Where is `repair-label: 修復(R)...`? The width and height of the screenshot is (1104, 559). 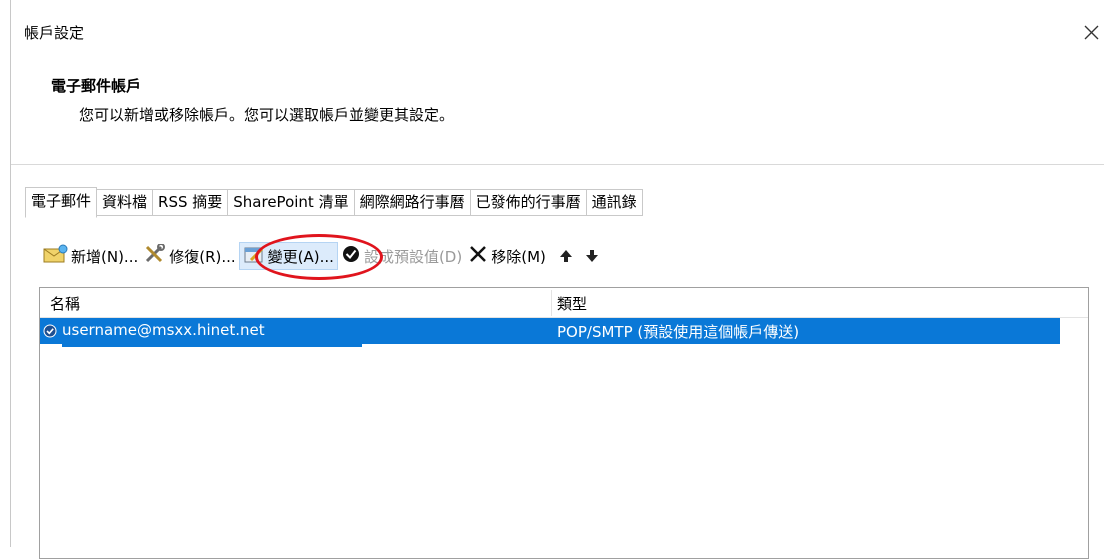 repair-label: 修復(R)... is located at coordinates (202, 256).